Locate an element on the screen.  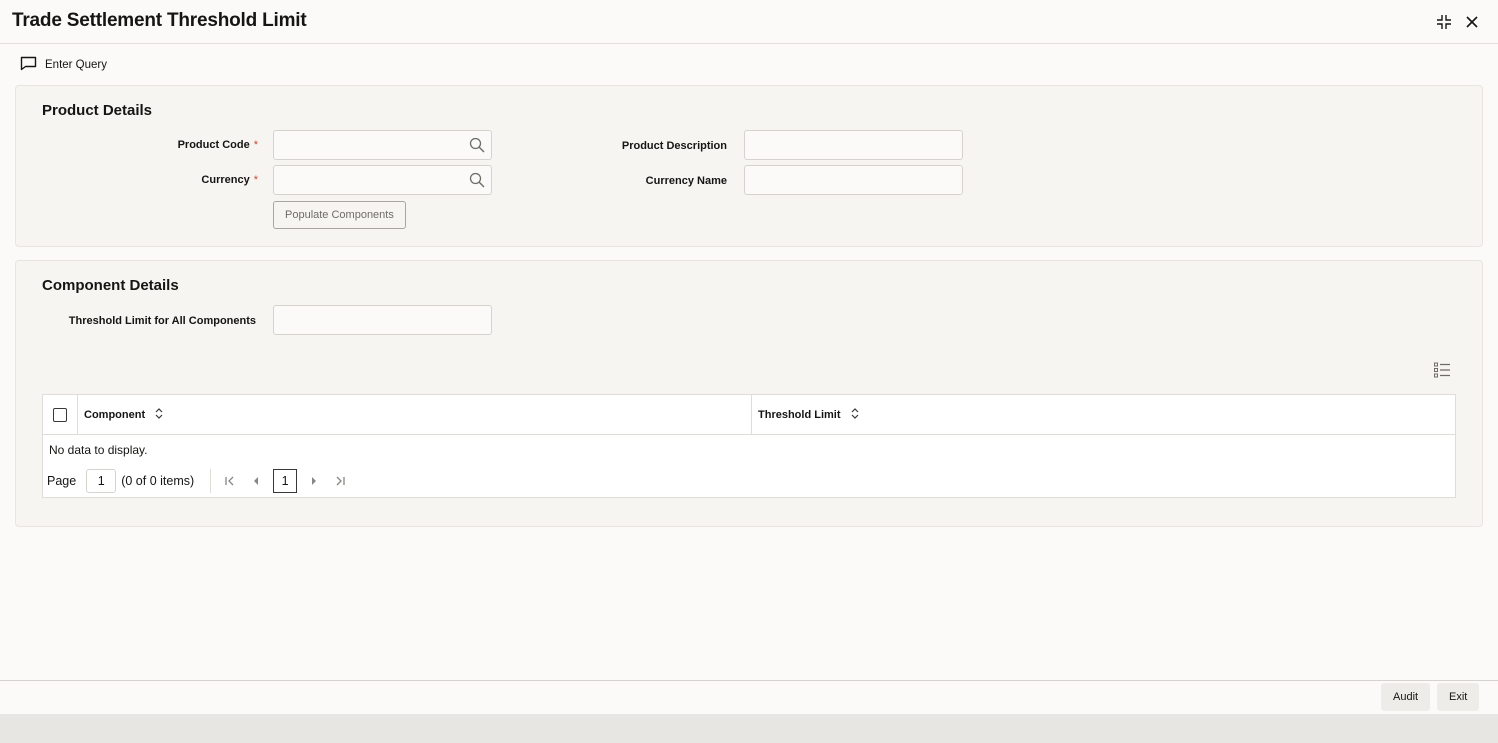
close-icon is located at coordinates (1472, 22).